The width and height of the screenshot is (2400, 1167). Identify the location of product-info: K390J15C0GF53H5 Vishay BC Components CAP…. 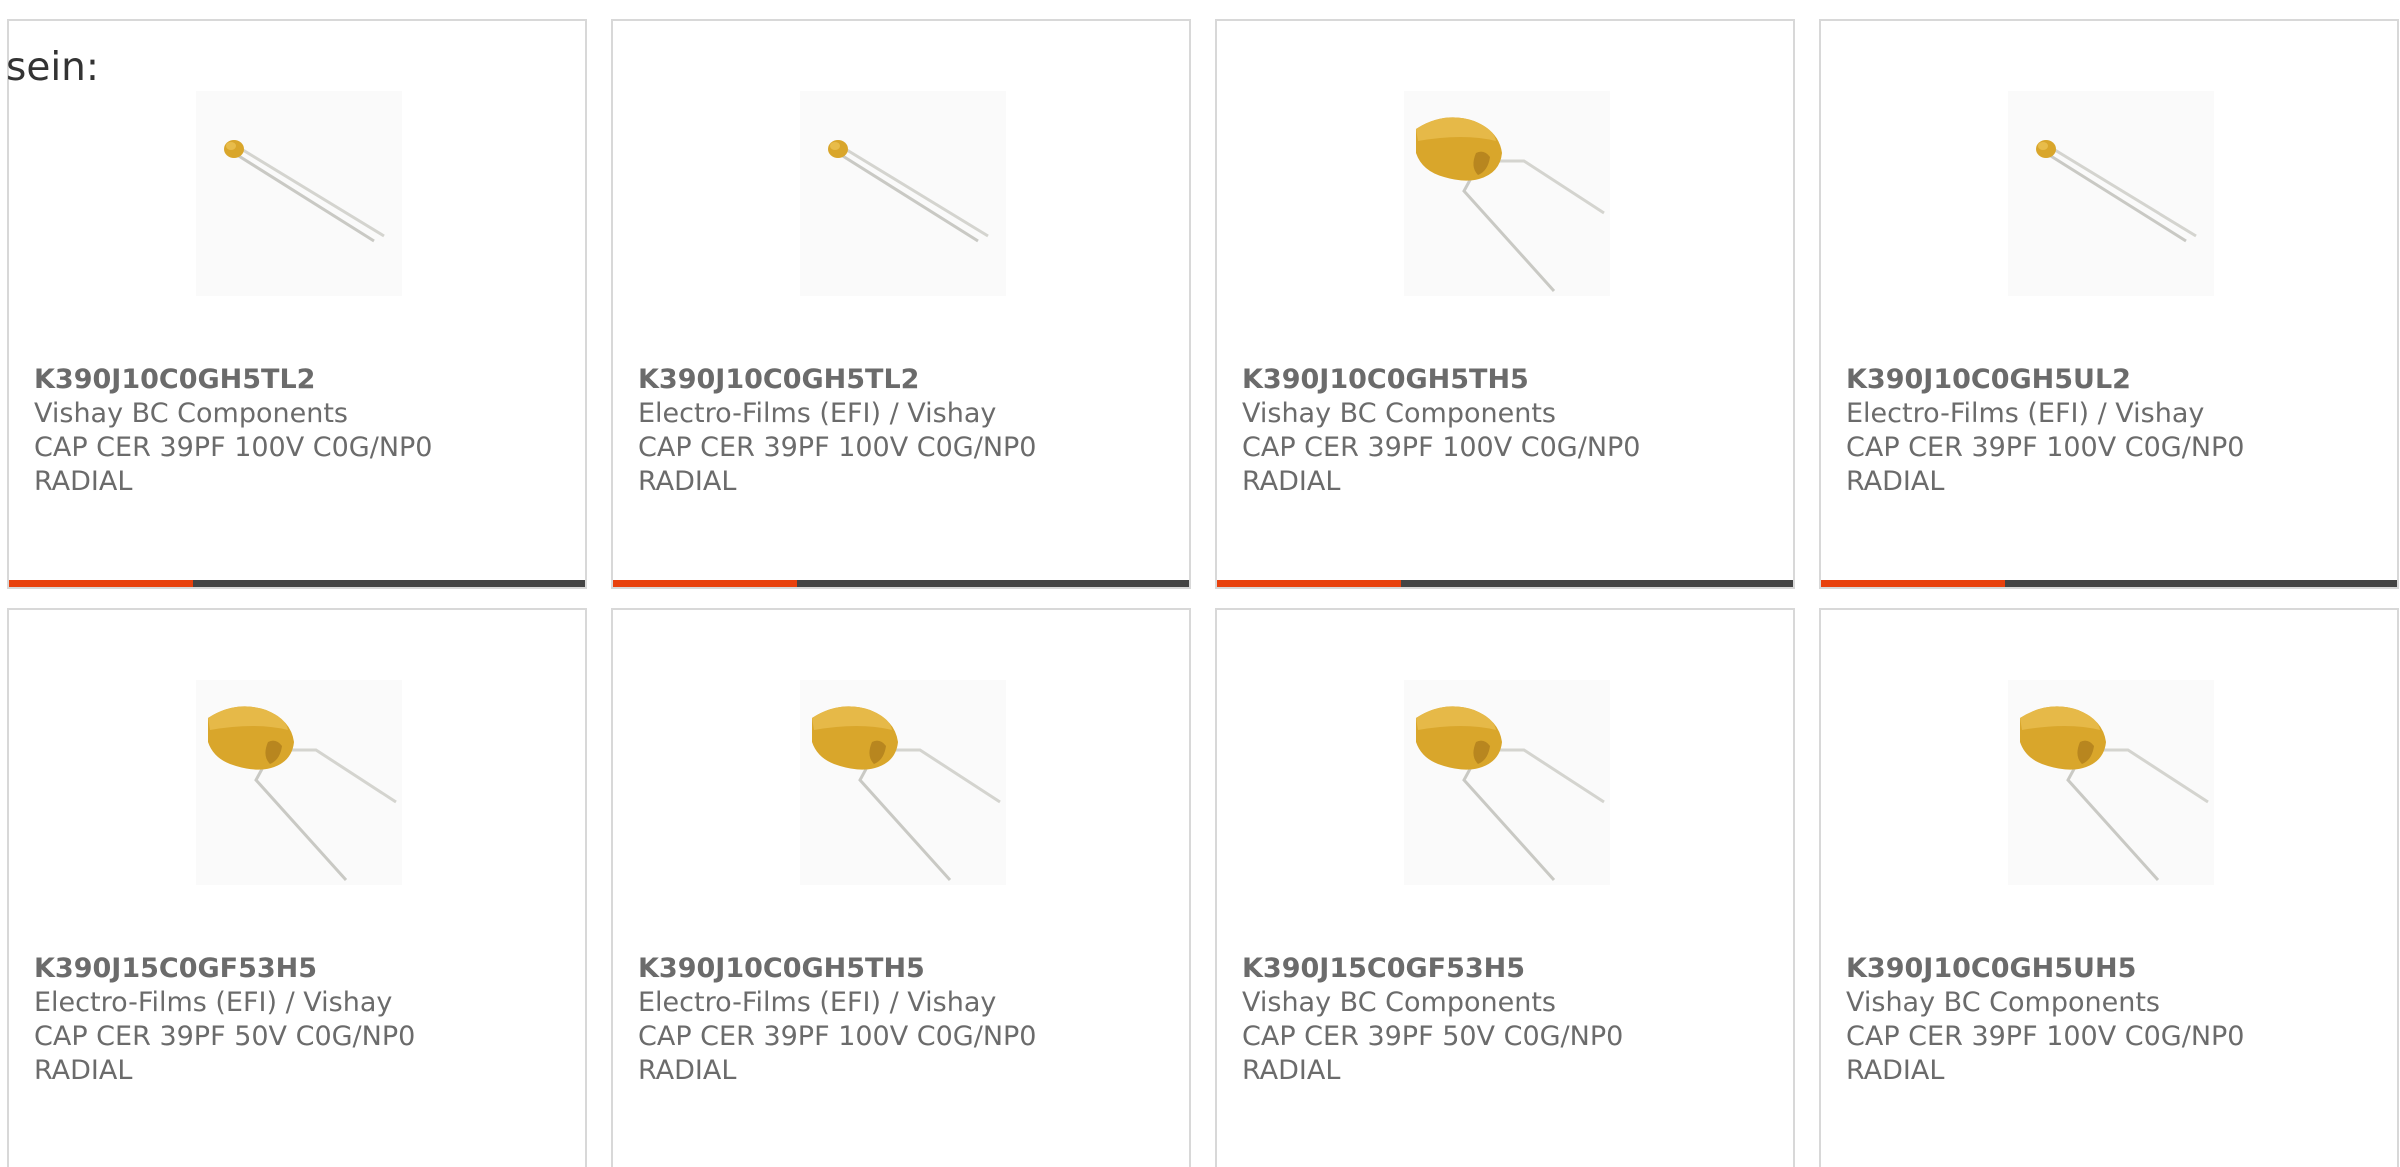
(1512, 1020).